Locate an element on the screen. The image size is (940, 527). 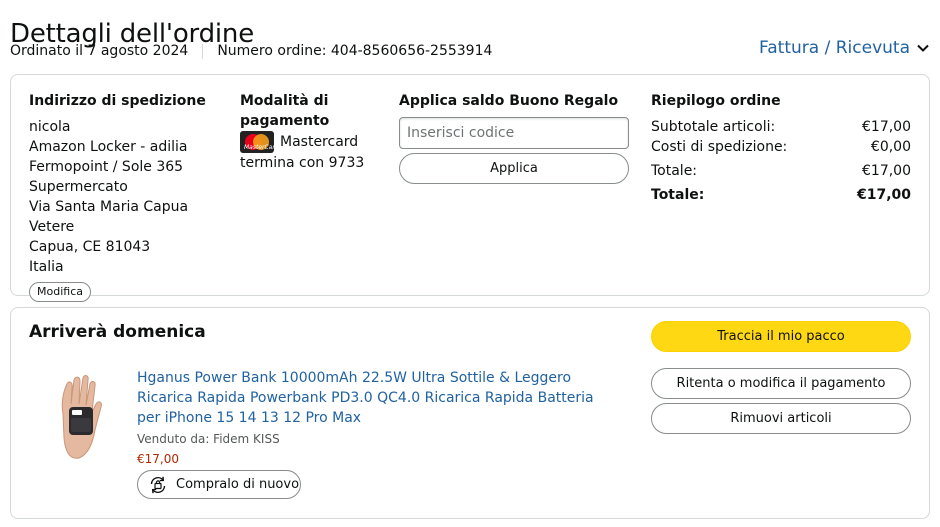
apply-button: Applica is located at coordinates (514, 168).